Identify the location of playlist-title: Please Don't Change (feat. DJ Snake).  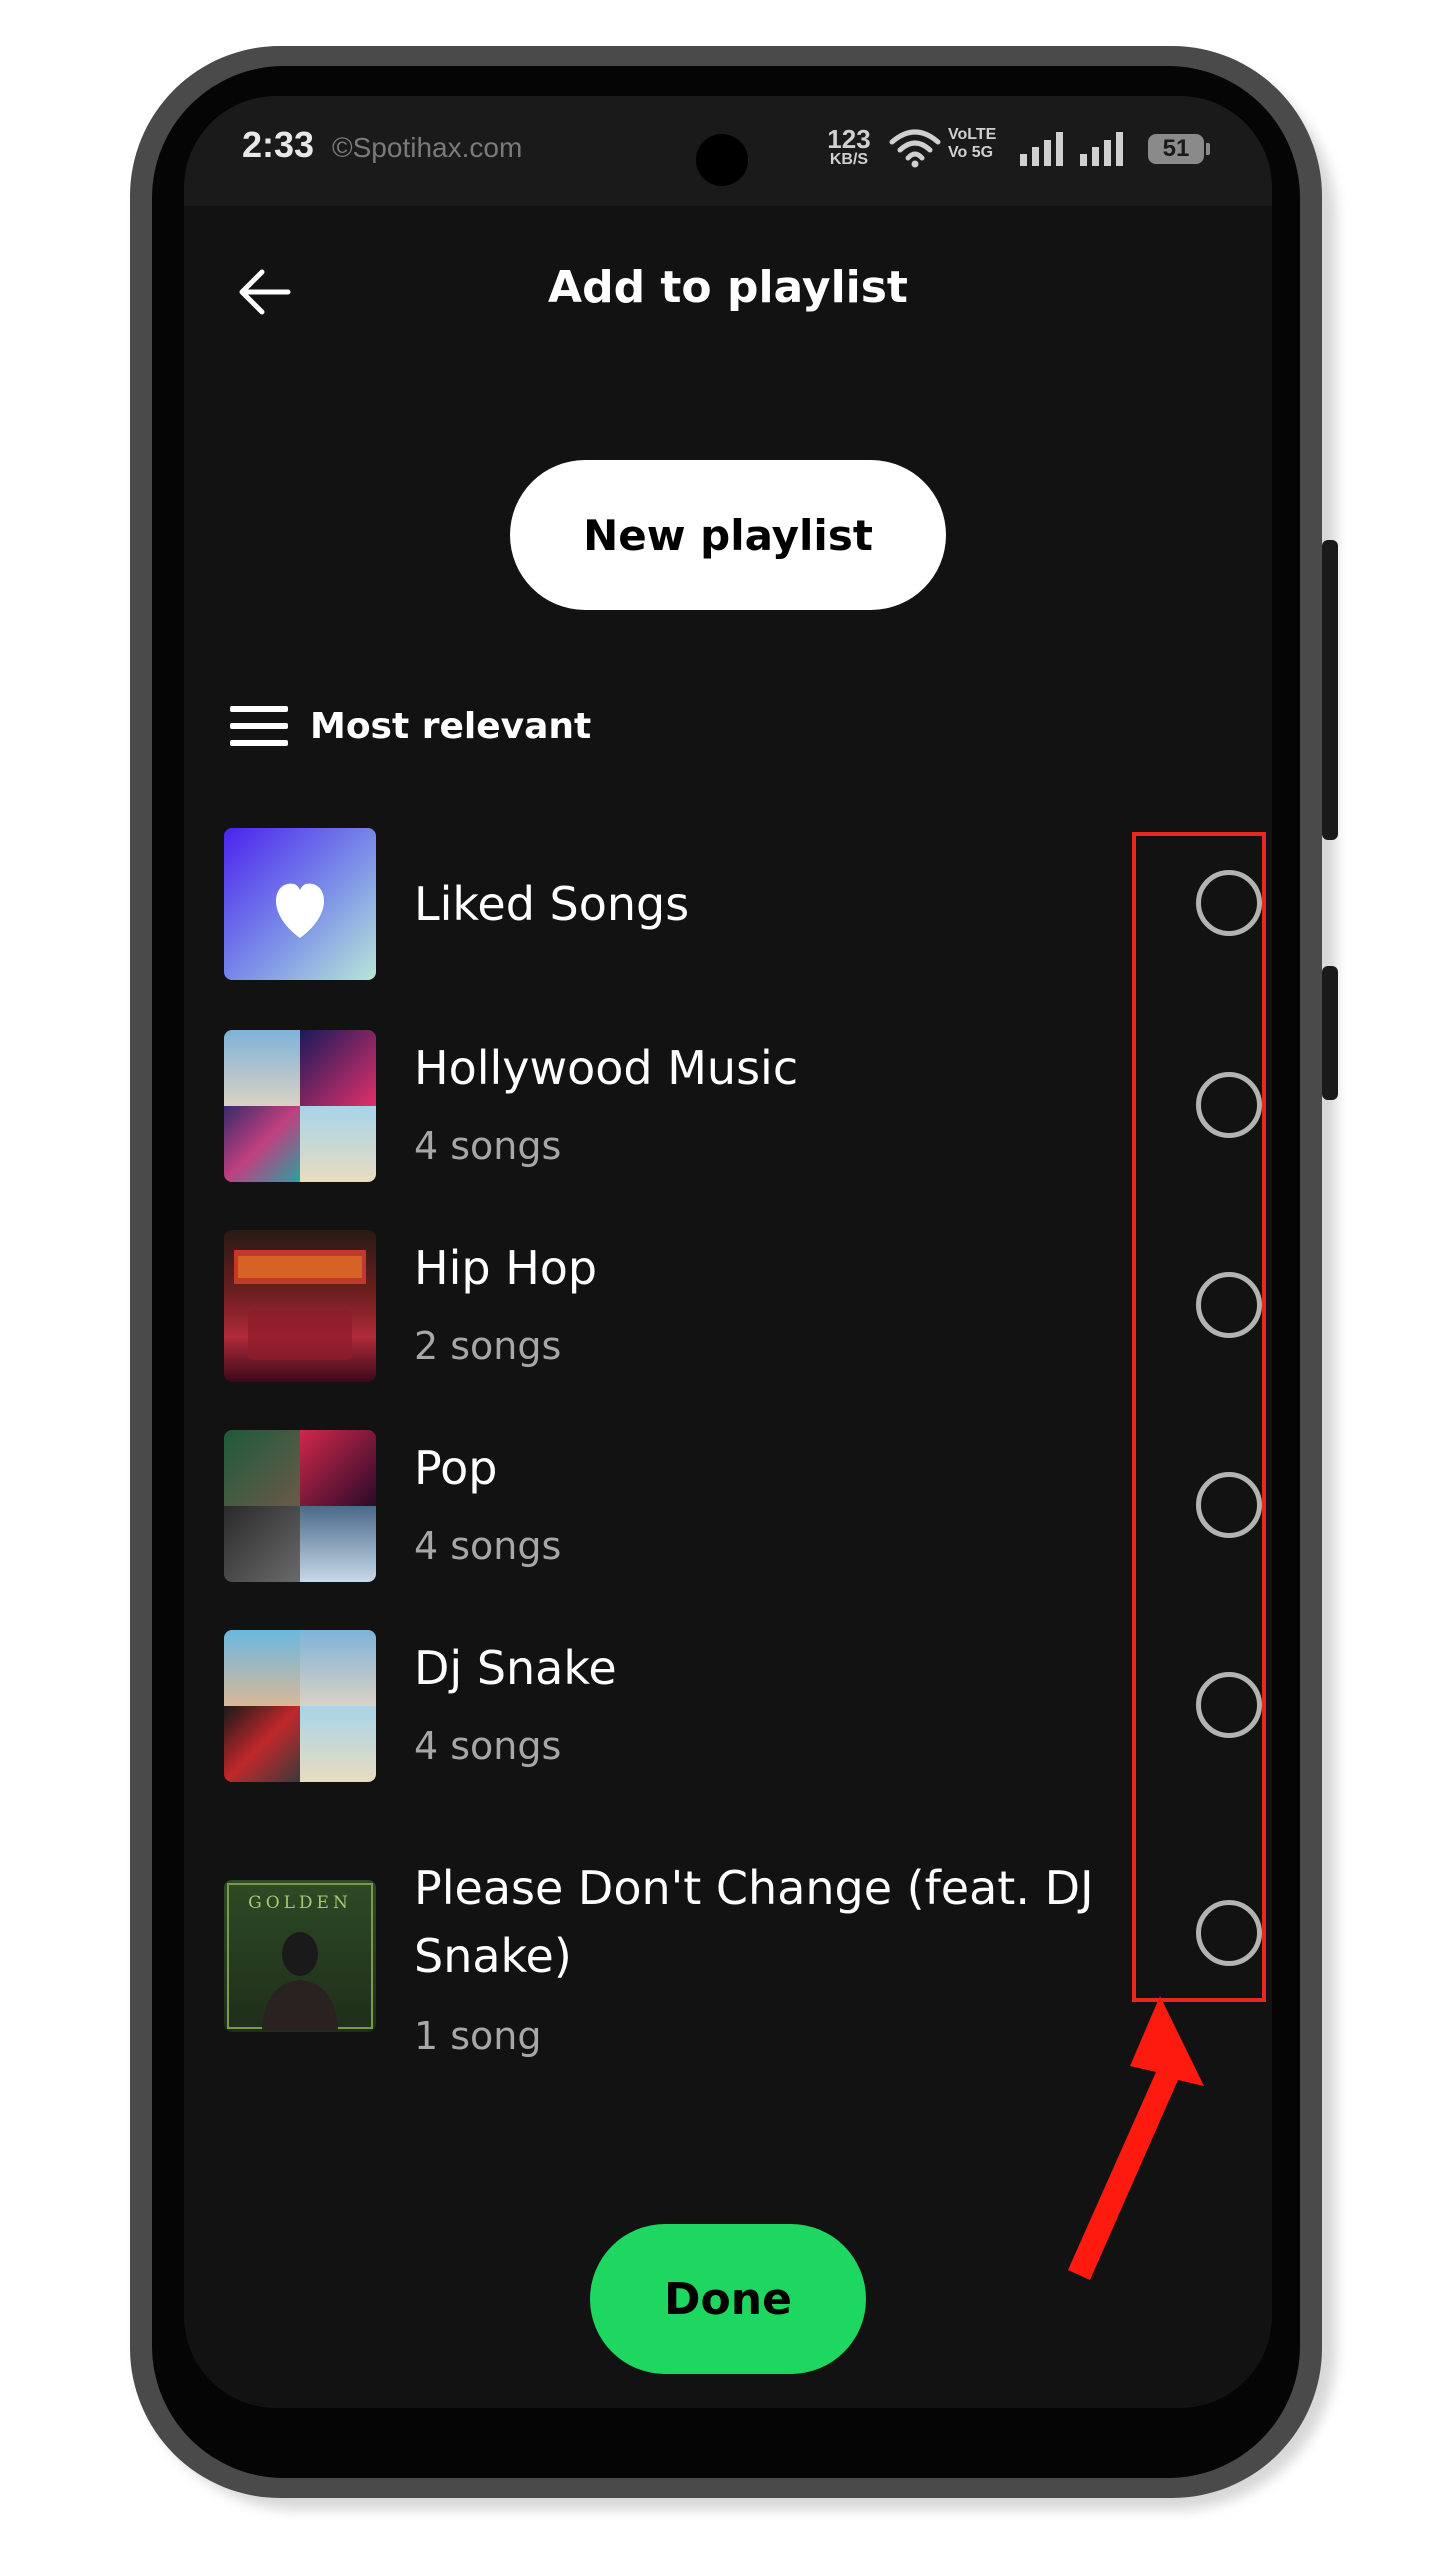
(754, 1922).